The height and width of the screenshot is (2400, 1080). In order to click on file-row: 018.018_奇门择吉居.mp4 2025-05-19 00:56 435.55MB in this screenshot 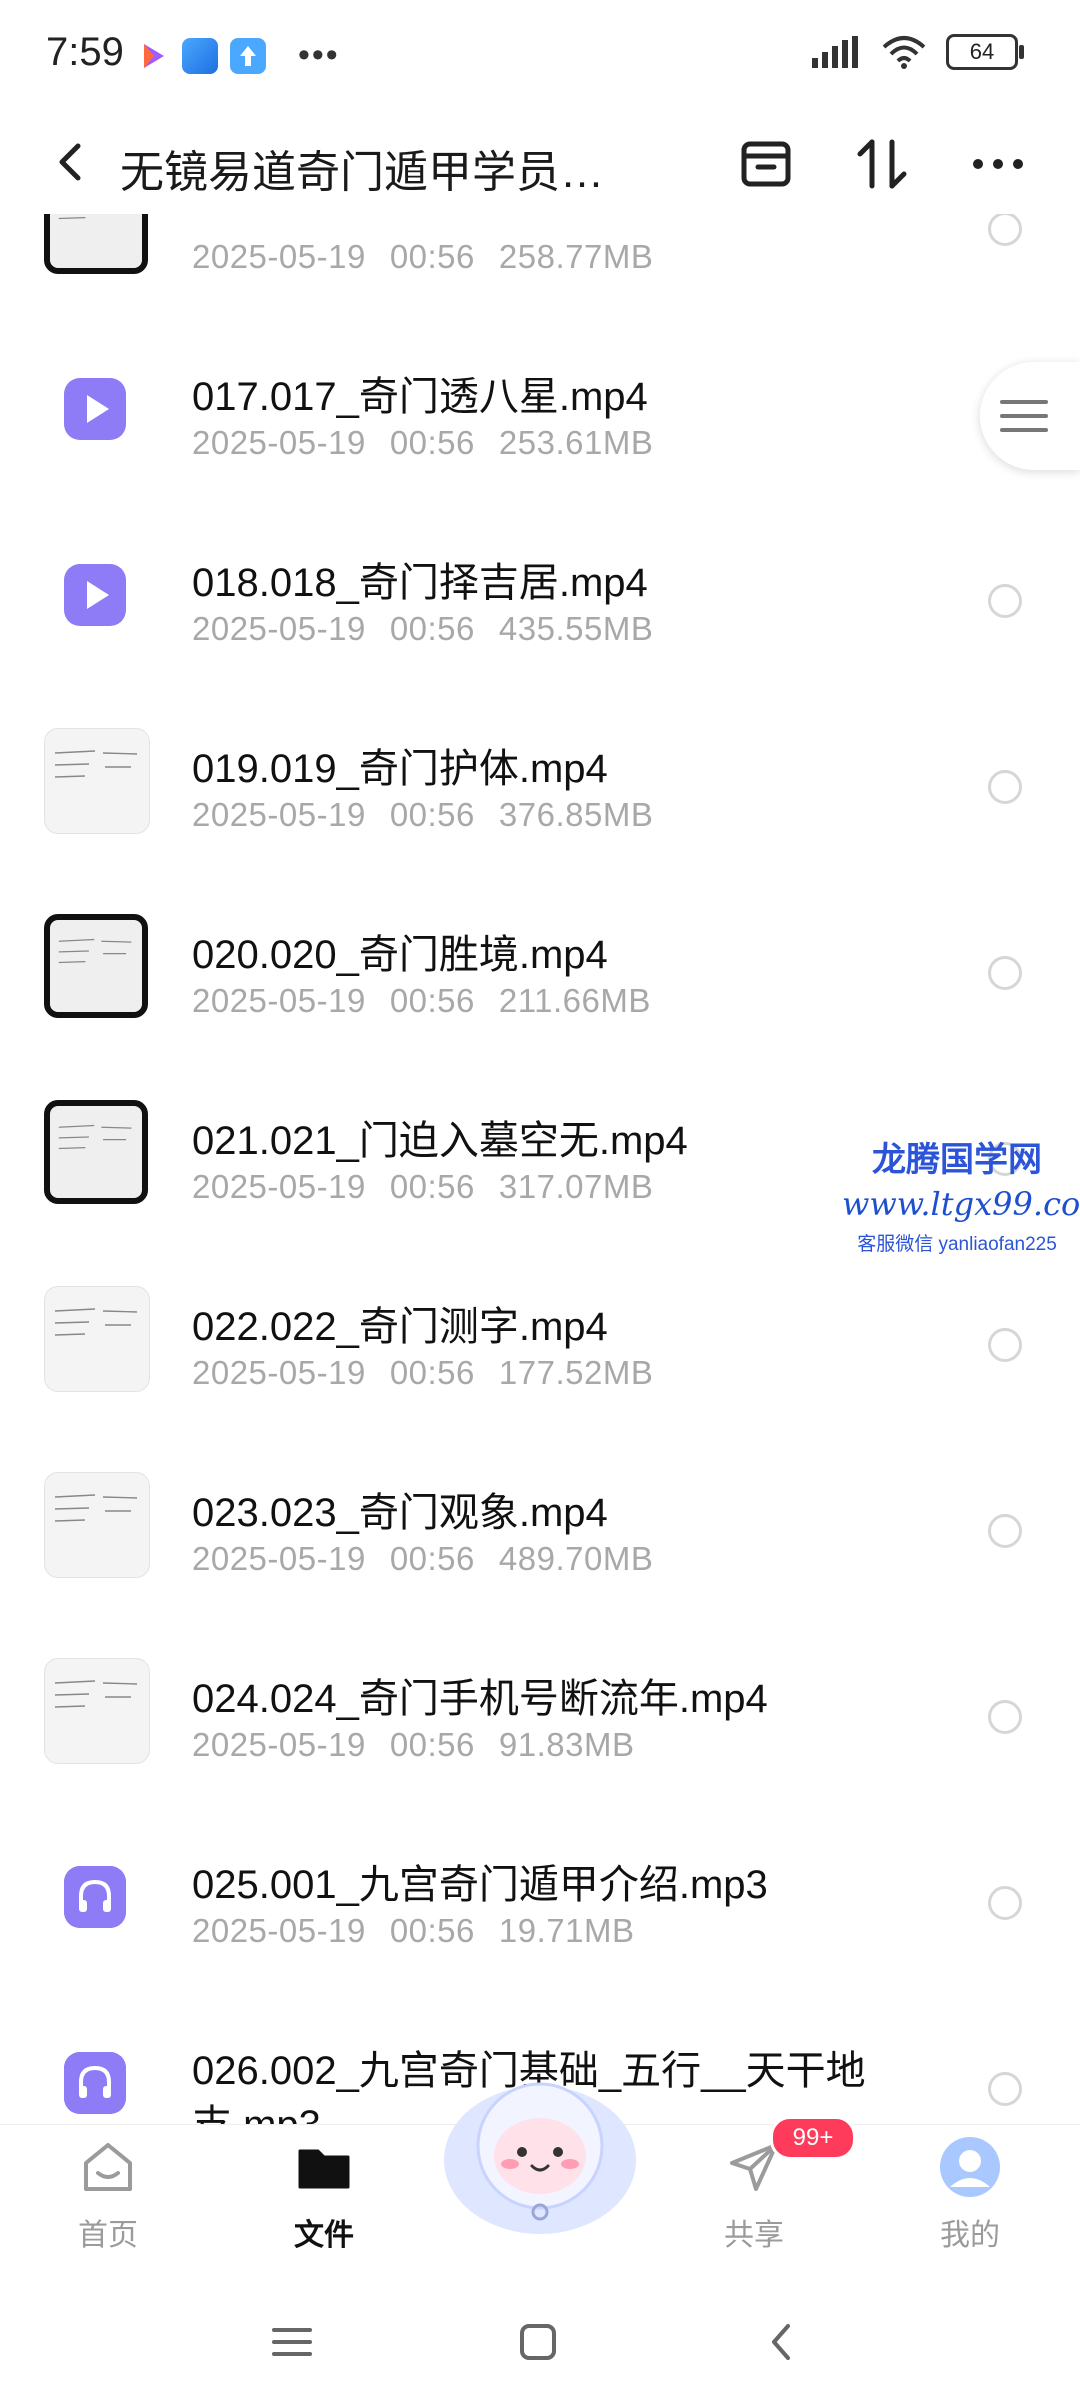, I will do `click(540, 595)`.